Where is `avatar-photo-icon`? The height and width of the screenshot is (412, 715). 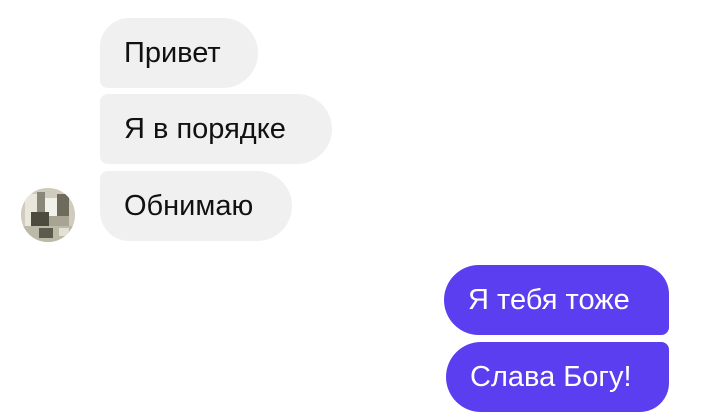 avatar-photo-icon is located at coordinates (48, 215).